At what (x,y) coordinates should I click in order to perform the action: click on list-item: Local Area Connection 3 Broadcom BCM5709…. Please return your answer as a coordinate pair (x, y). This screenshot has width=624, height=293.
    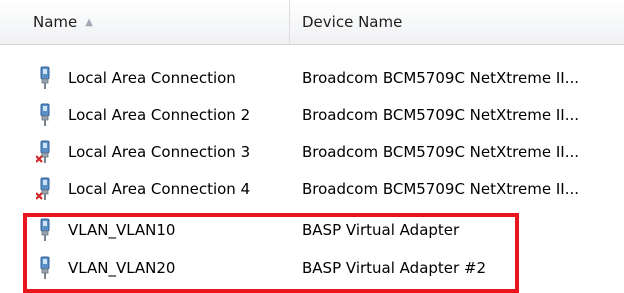
    Looking at the image, I should click on (312, 152).